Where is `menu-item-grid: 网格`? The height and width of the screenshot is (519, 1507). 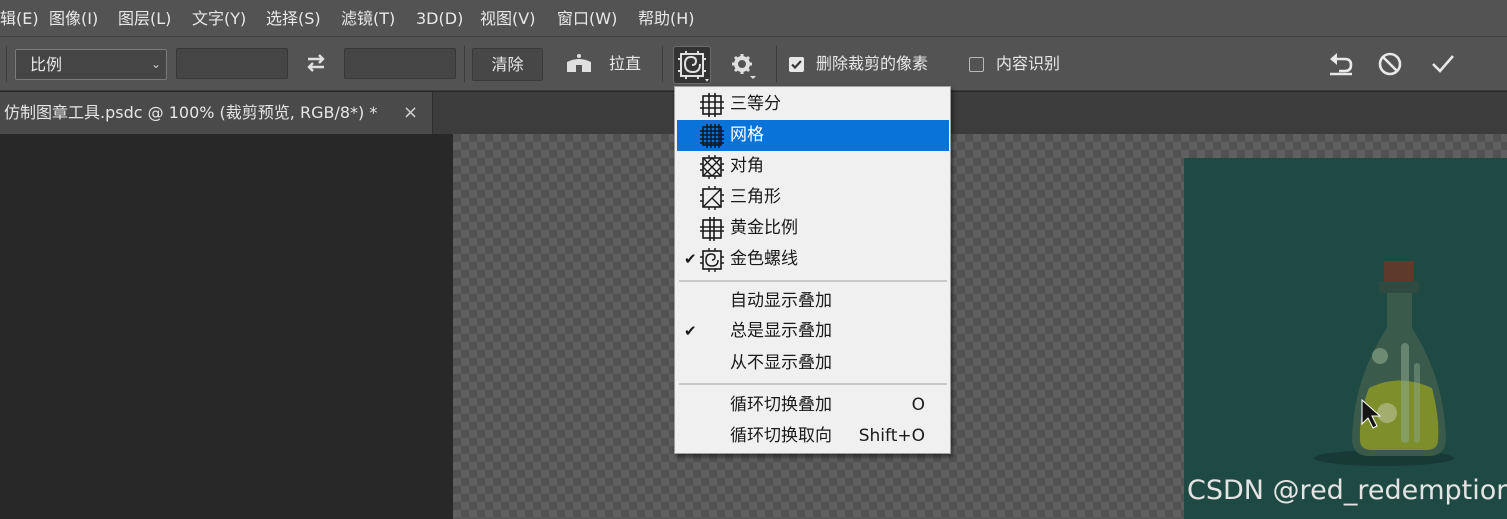 menu-item-grid: 网格 is located at coordinates (813, 135).